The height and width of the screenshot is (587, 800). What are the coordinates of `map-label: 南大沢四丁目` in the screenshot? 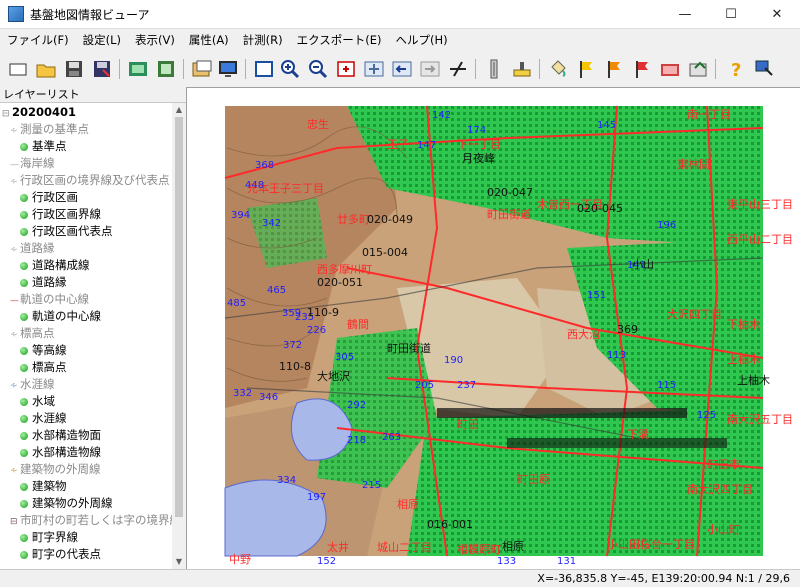 It's located at (720, 489).